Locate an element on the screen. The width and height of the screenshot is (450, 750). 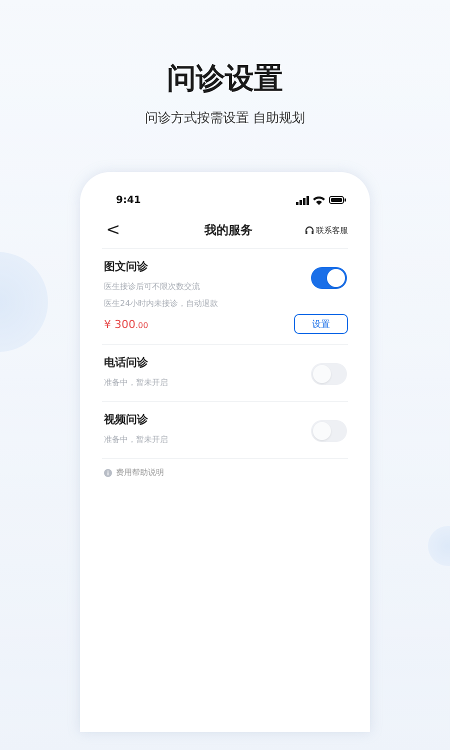
status-time: 9:41 is located at coordinates (128, 200).